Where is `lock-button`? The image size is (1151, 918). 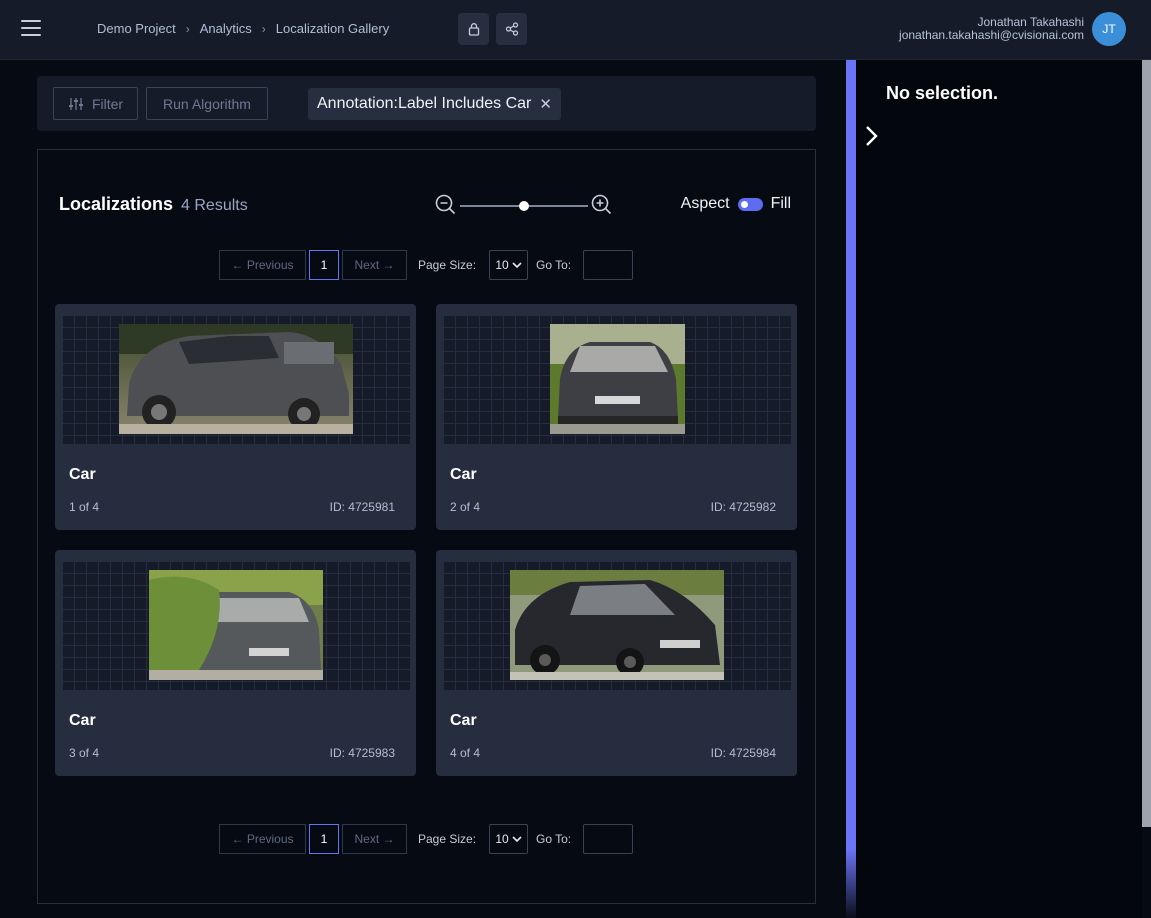
lock-button is located at coordinates (473, 29).